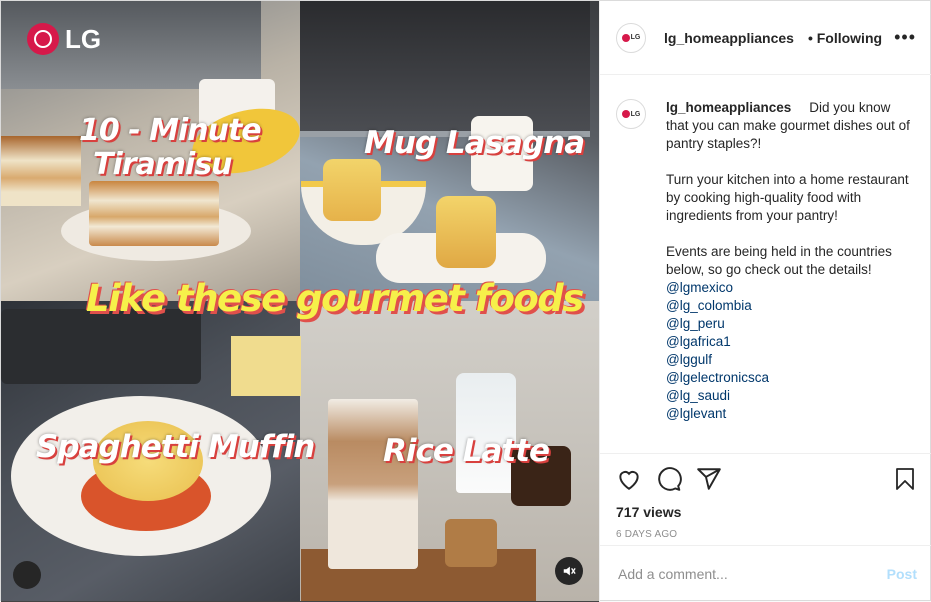 The image size is (931, 602). I want to click on more-options-button: •••, so click(905, 37).